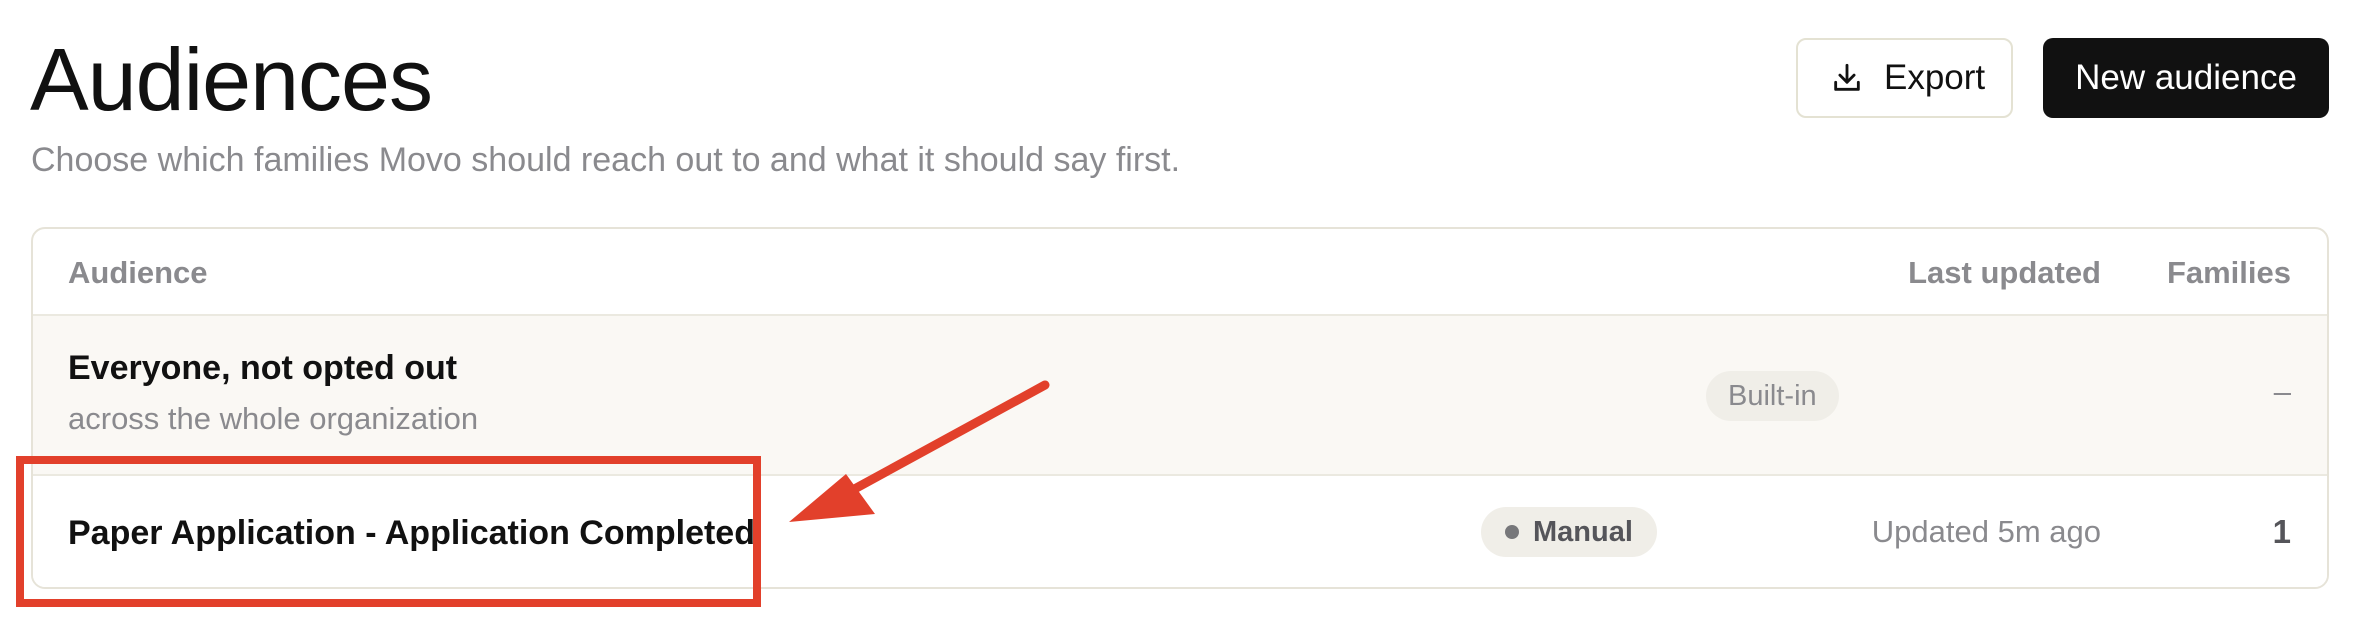 The height and width of the screenshot is (630, 2366). I want to click on builtin-badge: Built-in, so click(1772, 396).